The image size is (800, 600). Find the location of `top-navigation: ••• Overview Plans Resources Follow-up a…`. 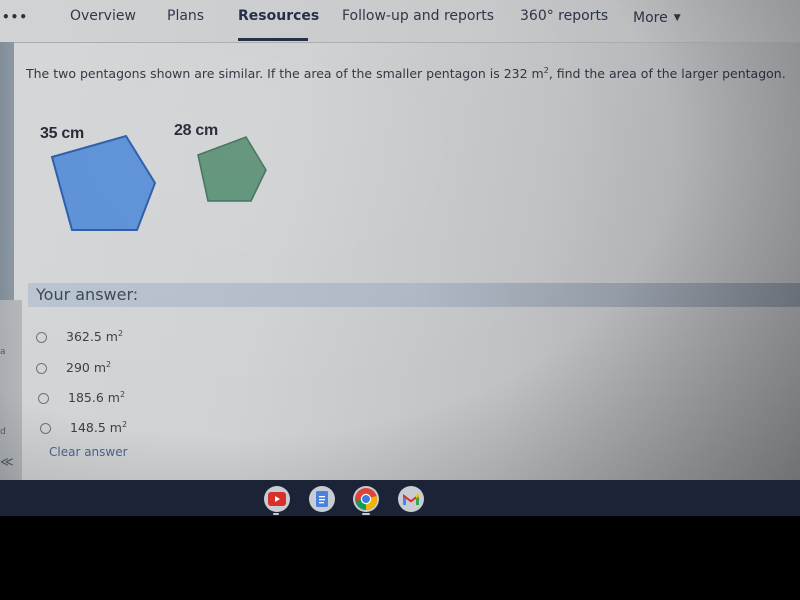

top-navigation: ••• Overview Plans Resources Follow-up a… is located at coordinates (400, 21).